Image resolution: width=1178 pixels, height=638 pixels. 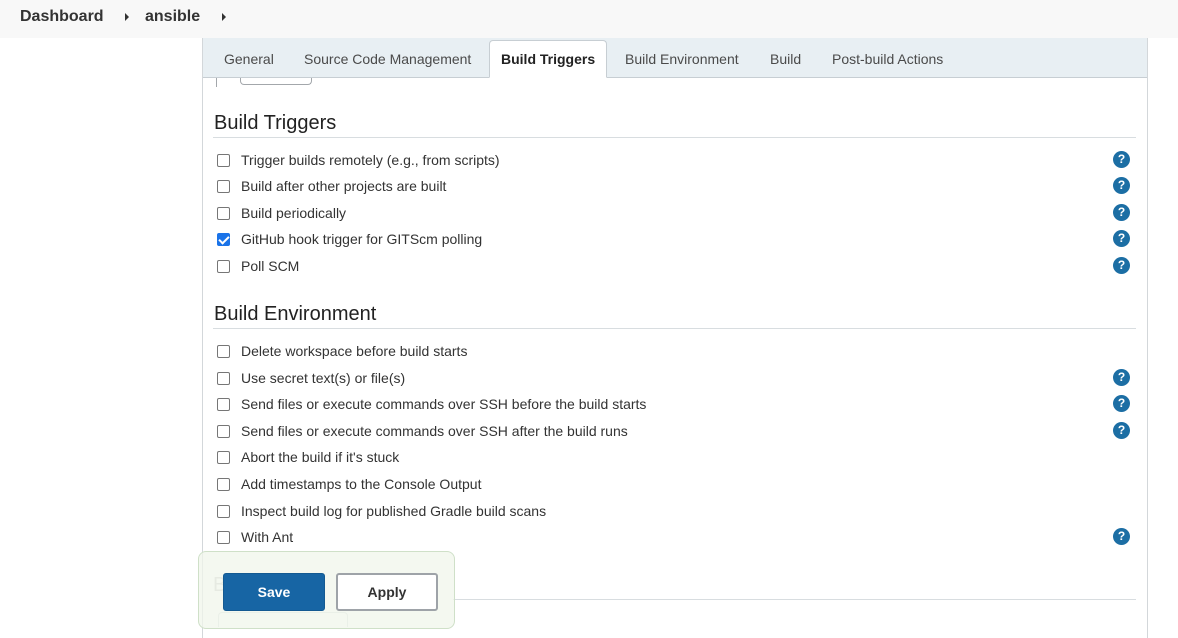 I want to click on option-label: With Ant, so click(x=267, y=537).